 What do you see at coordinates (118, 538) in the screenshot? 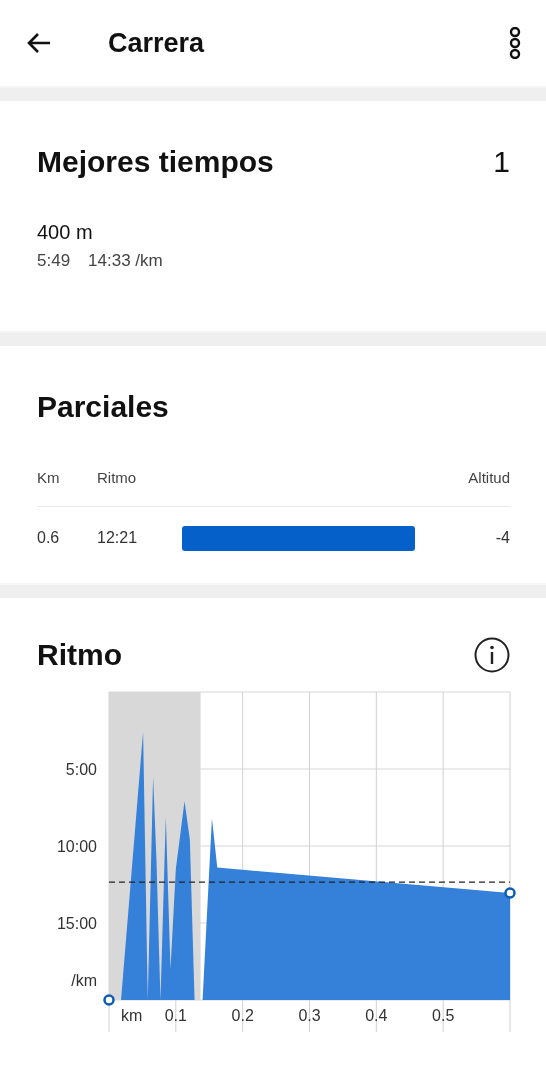
I see `table-cell-text: 12:21` at bounding box center [118, 538].